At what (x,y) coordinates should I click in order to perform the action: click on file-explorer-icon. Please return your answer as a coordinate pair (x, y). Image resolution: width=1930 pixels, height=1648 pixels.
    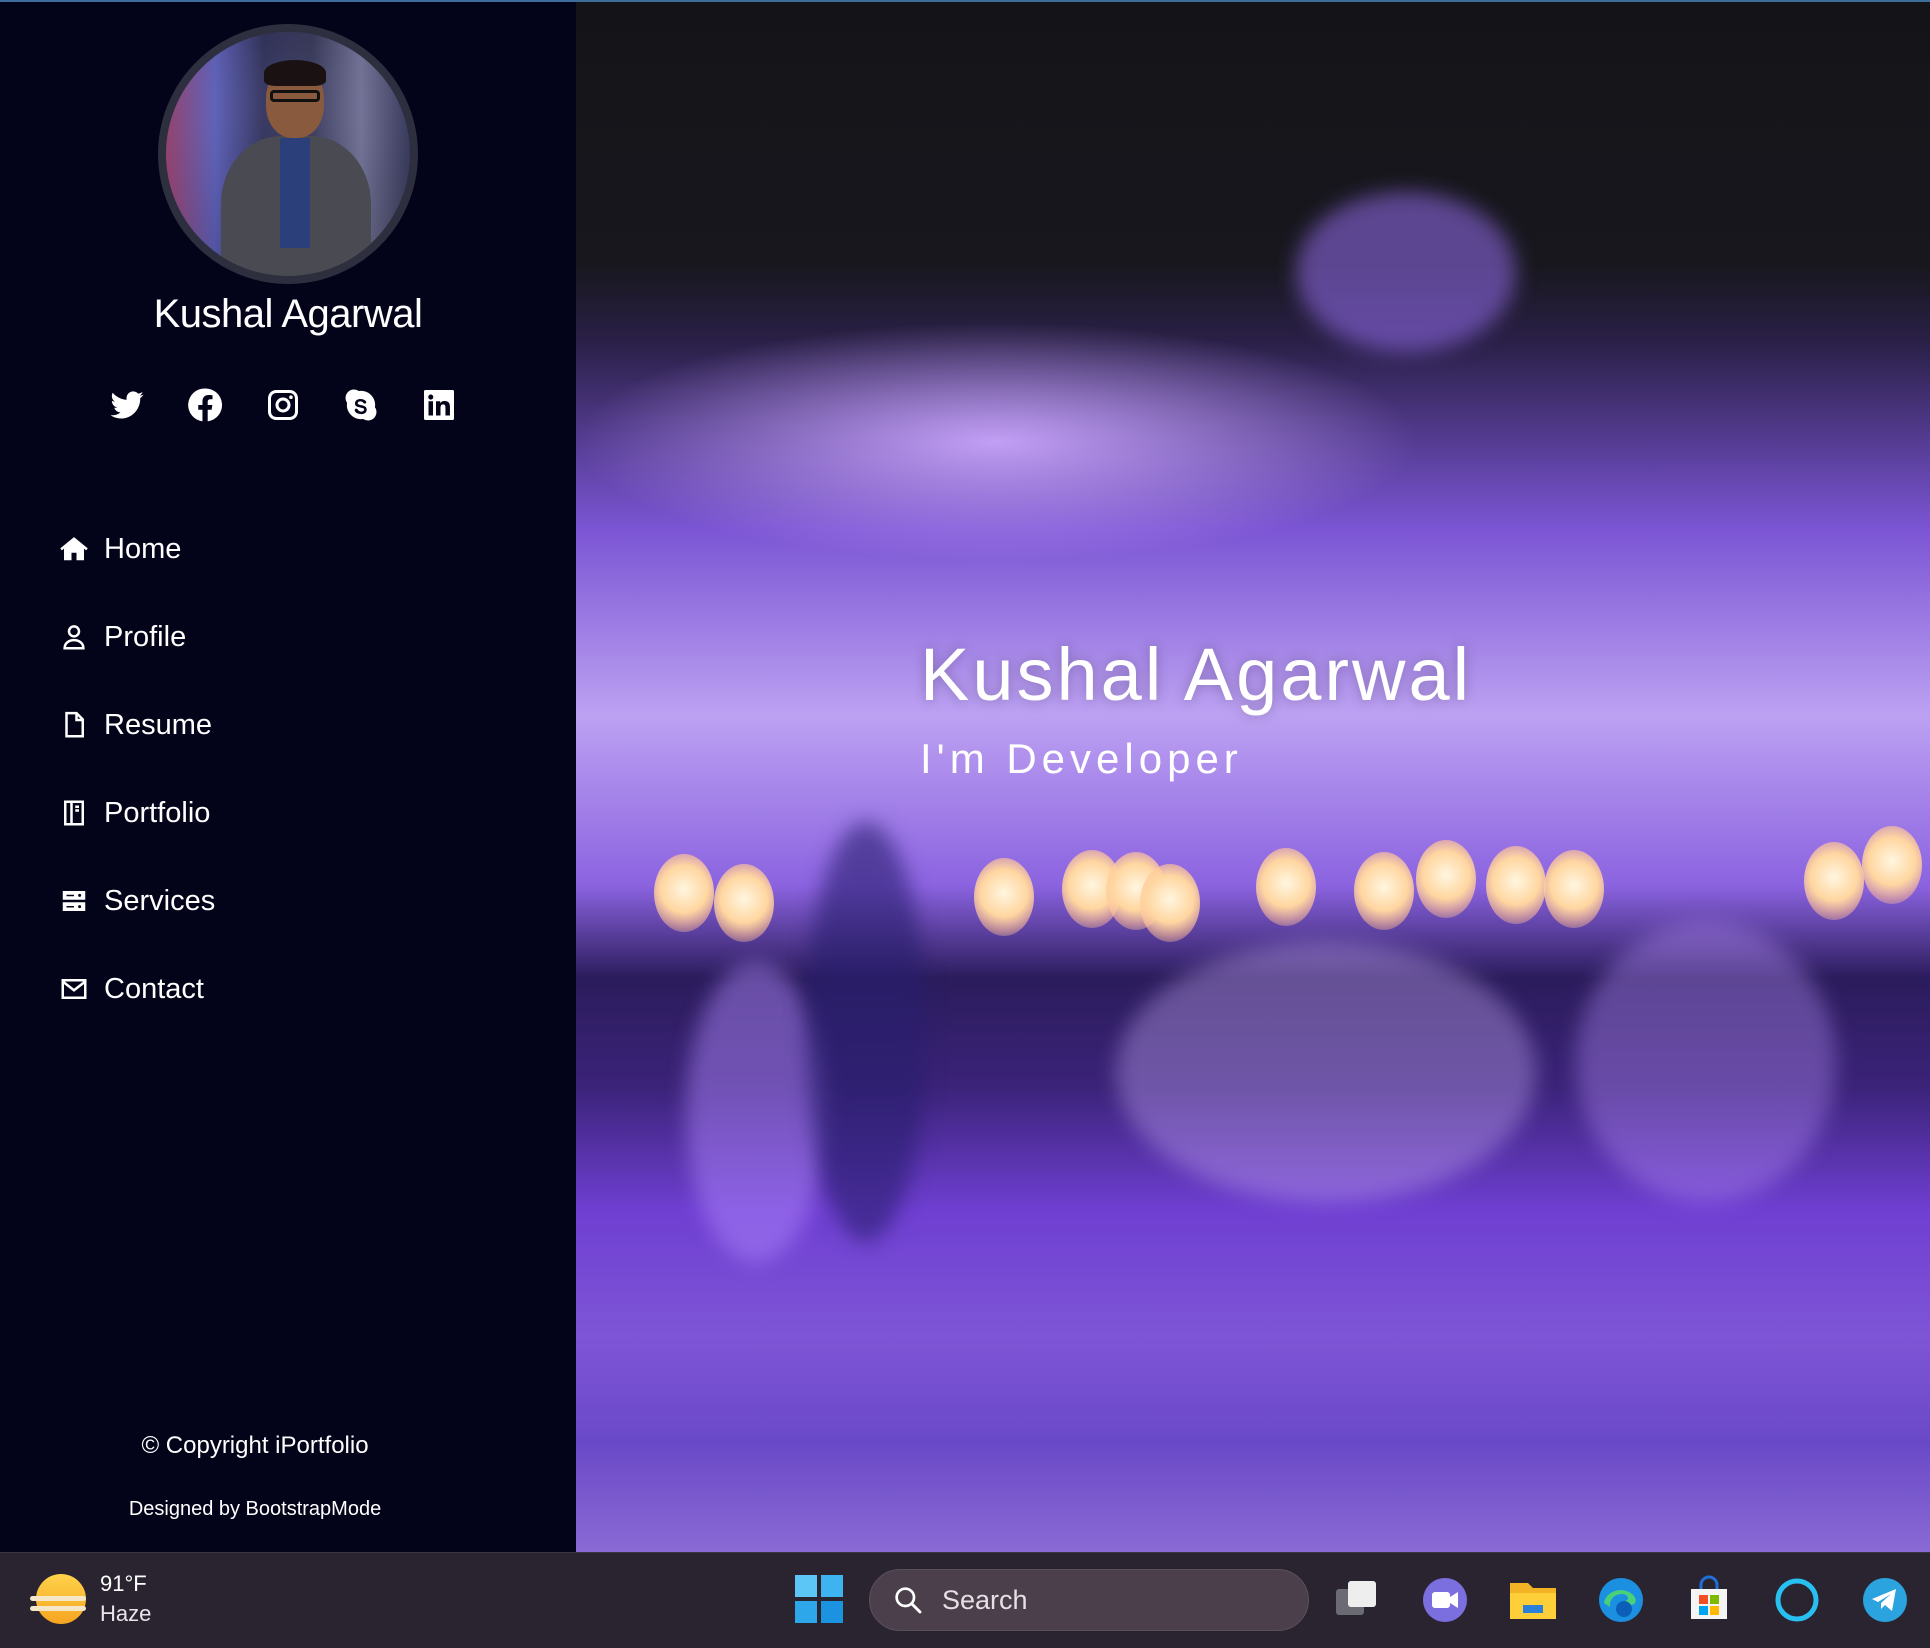
    Looking at the image, I should click on (1533, 1600).